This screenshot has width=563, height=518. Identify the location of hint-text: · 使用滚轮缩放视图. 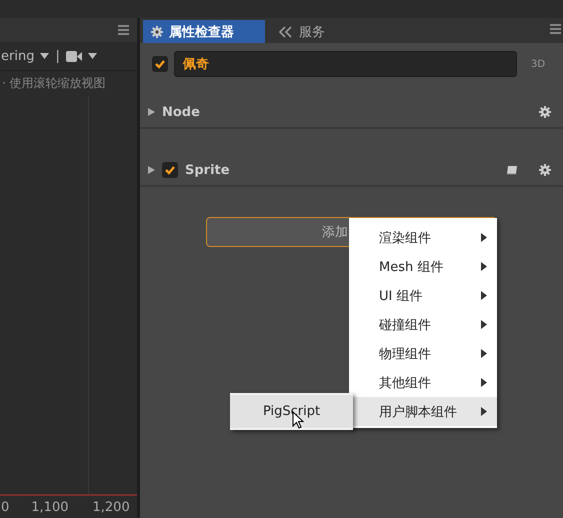
(54, 83).